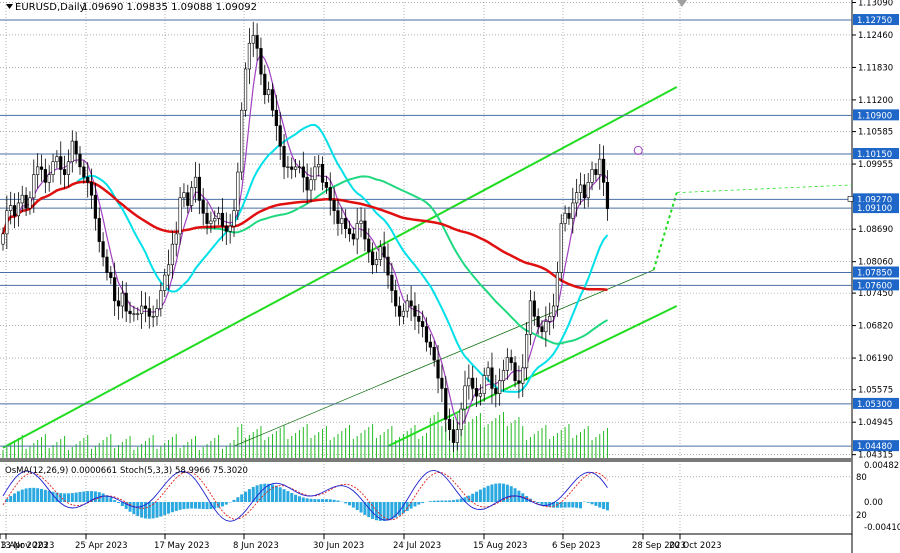 The height and width of the screenshot is (553, 900). I want to click on time-tick-label: 8 Jun 2023, so click(256, 546).